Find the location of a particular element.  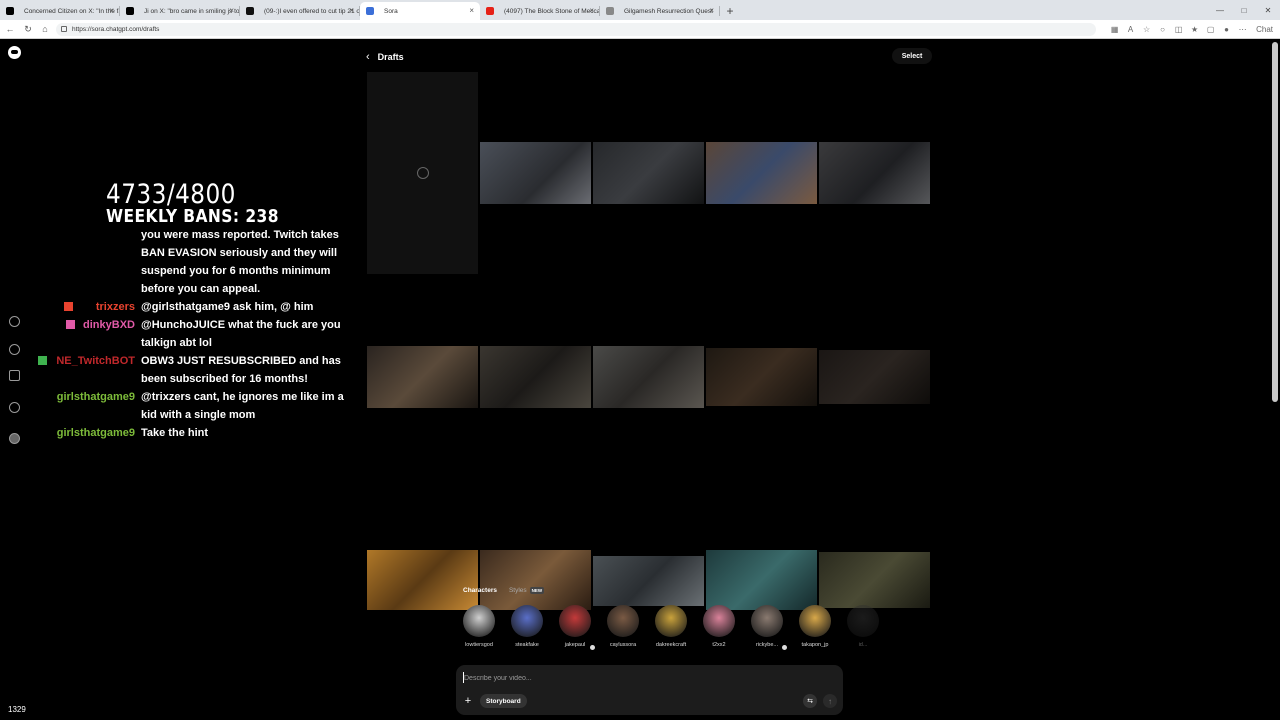

loading-spinner-icon is located at coordinates (422, 173).